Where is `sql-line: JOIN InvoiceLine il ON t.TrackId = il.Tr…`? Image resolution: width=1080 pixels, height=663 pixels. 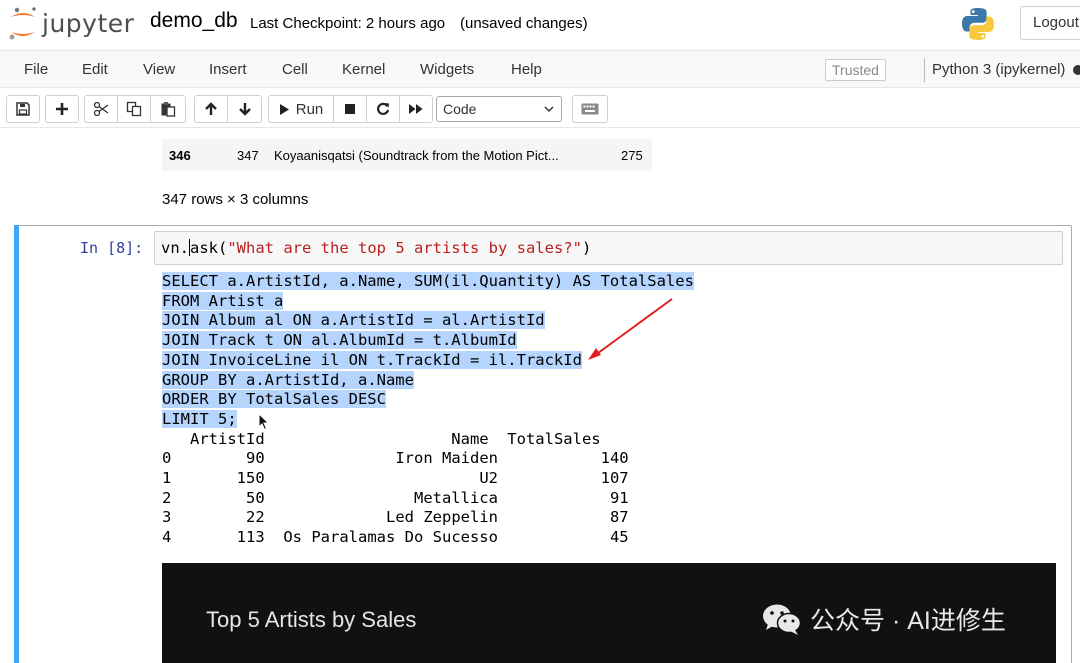
sql-line: JOIN InvoiceLine il ON t.TrackId = il.Tr… is located at coordinates (372, 359).